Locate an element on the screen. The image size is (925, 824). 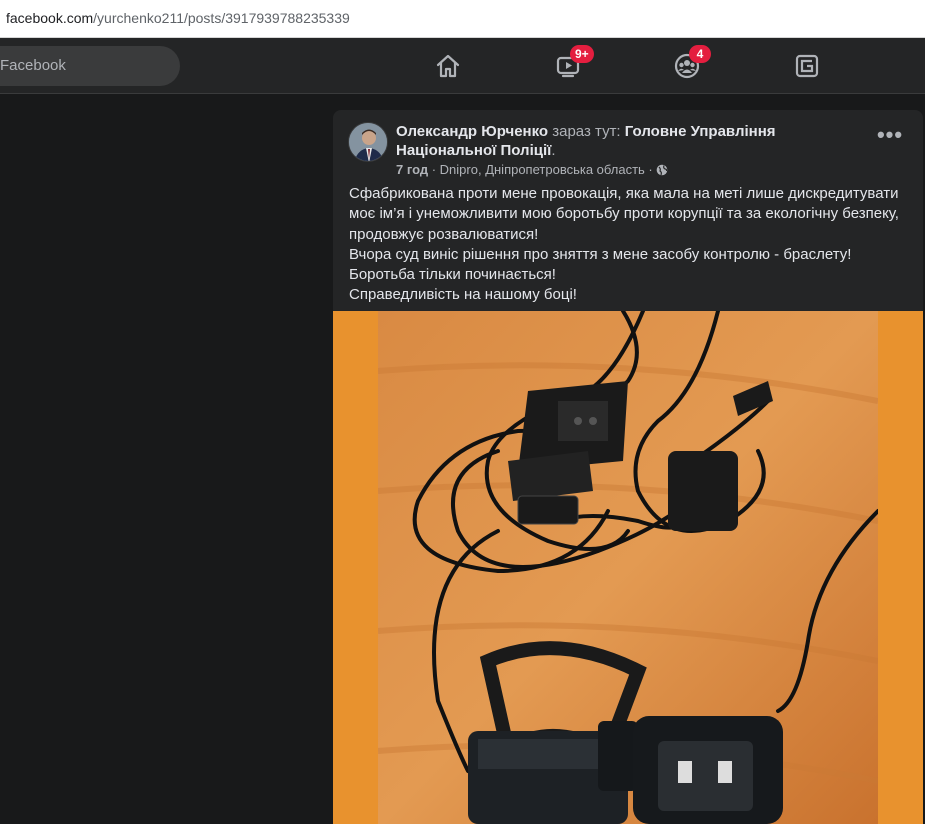
more-options-button: ••• is located at coordinates (890, 138).